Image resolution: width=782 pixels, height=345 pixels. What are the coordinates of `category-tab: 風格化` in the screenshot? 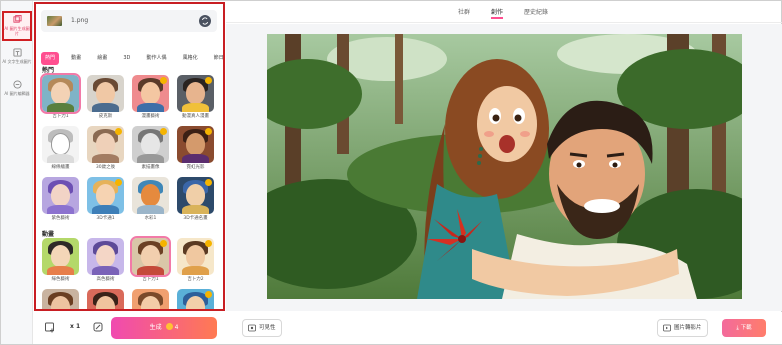 It's located at (190, 58).